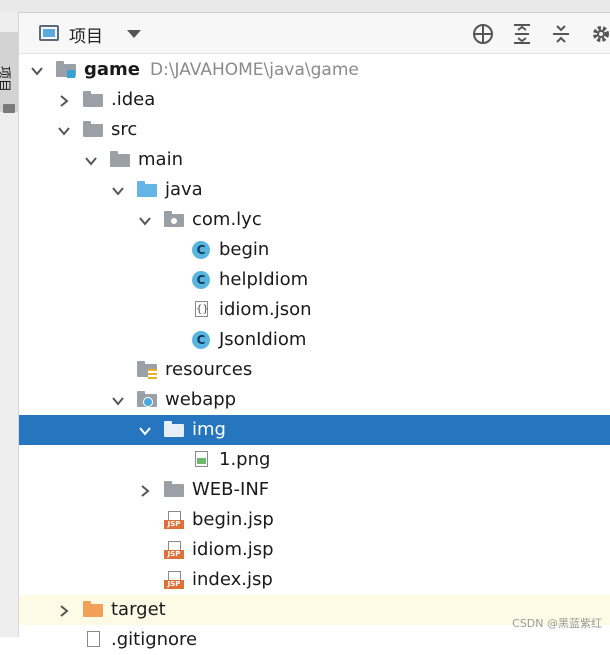 This screenshot has width=610, height=655. Describe the element at coordinates (314, 160) in the screenshot. I see `tree-row: main` at that location.